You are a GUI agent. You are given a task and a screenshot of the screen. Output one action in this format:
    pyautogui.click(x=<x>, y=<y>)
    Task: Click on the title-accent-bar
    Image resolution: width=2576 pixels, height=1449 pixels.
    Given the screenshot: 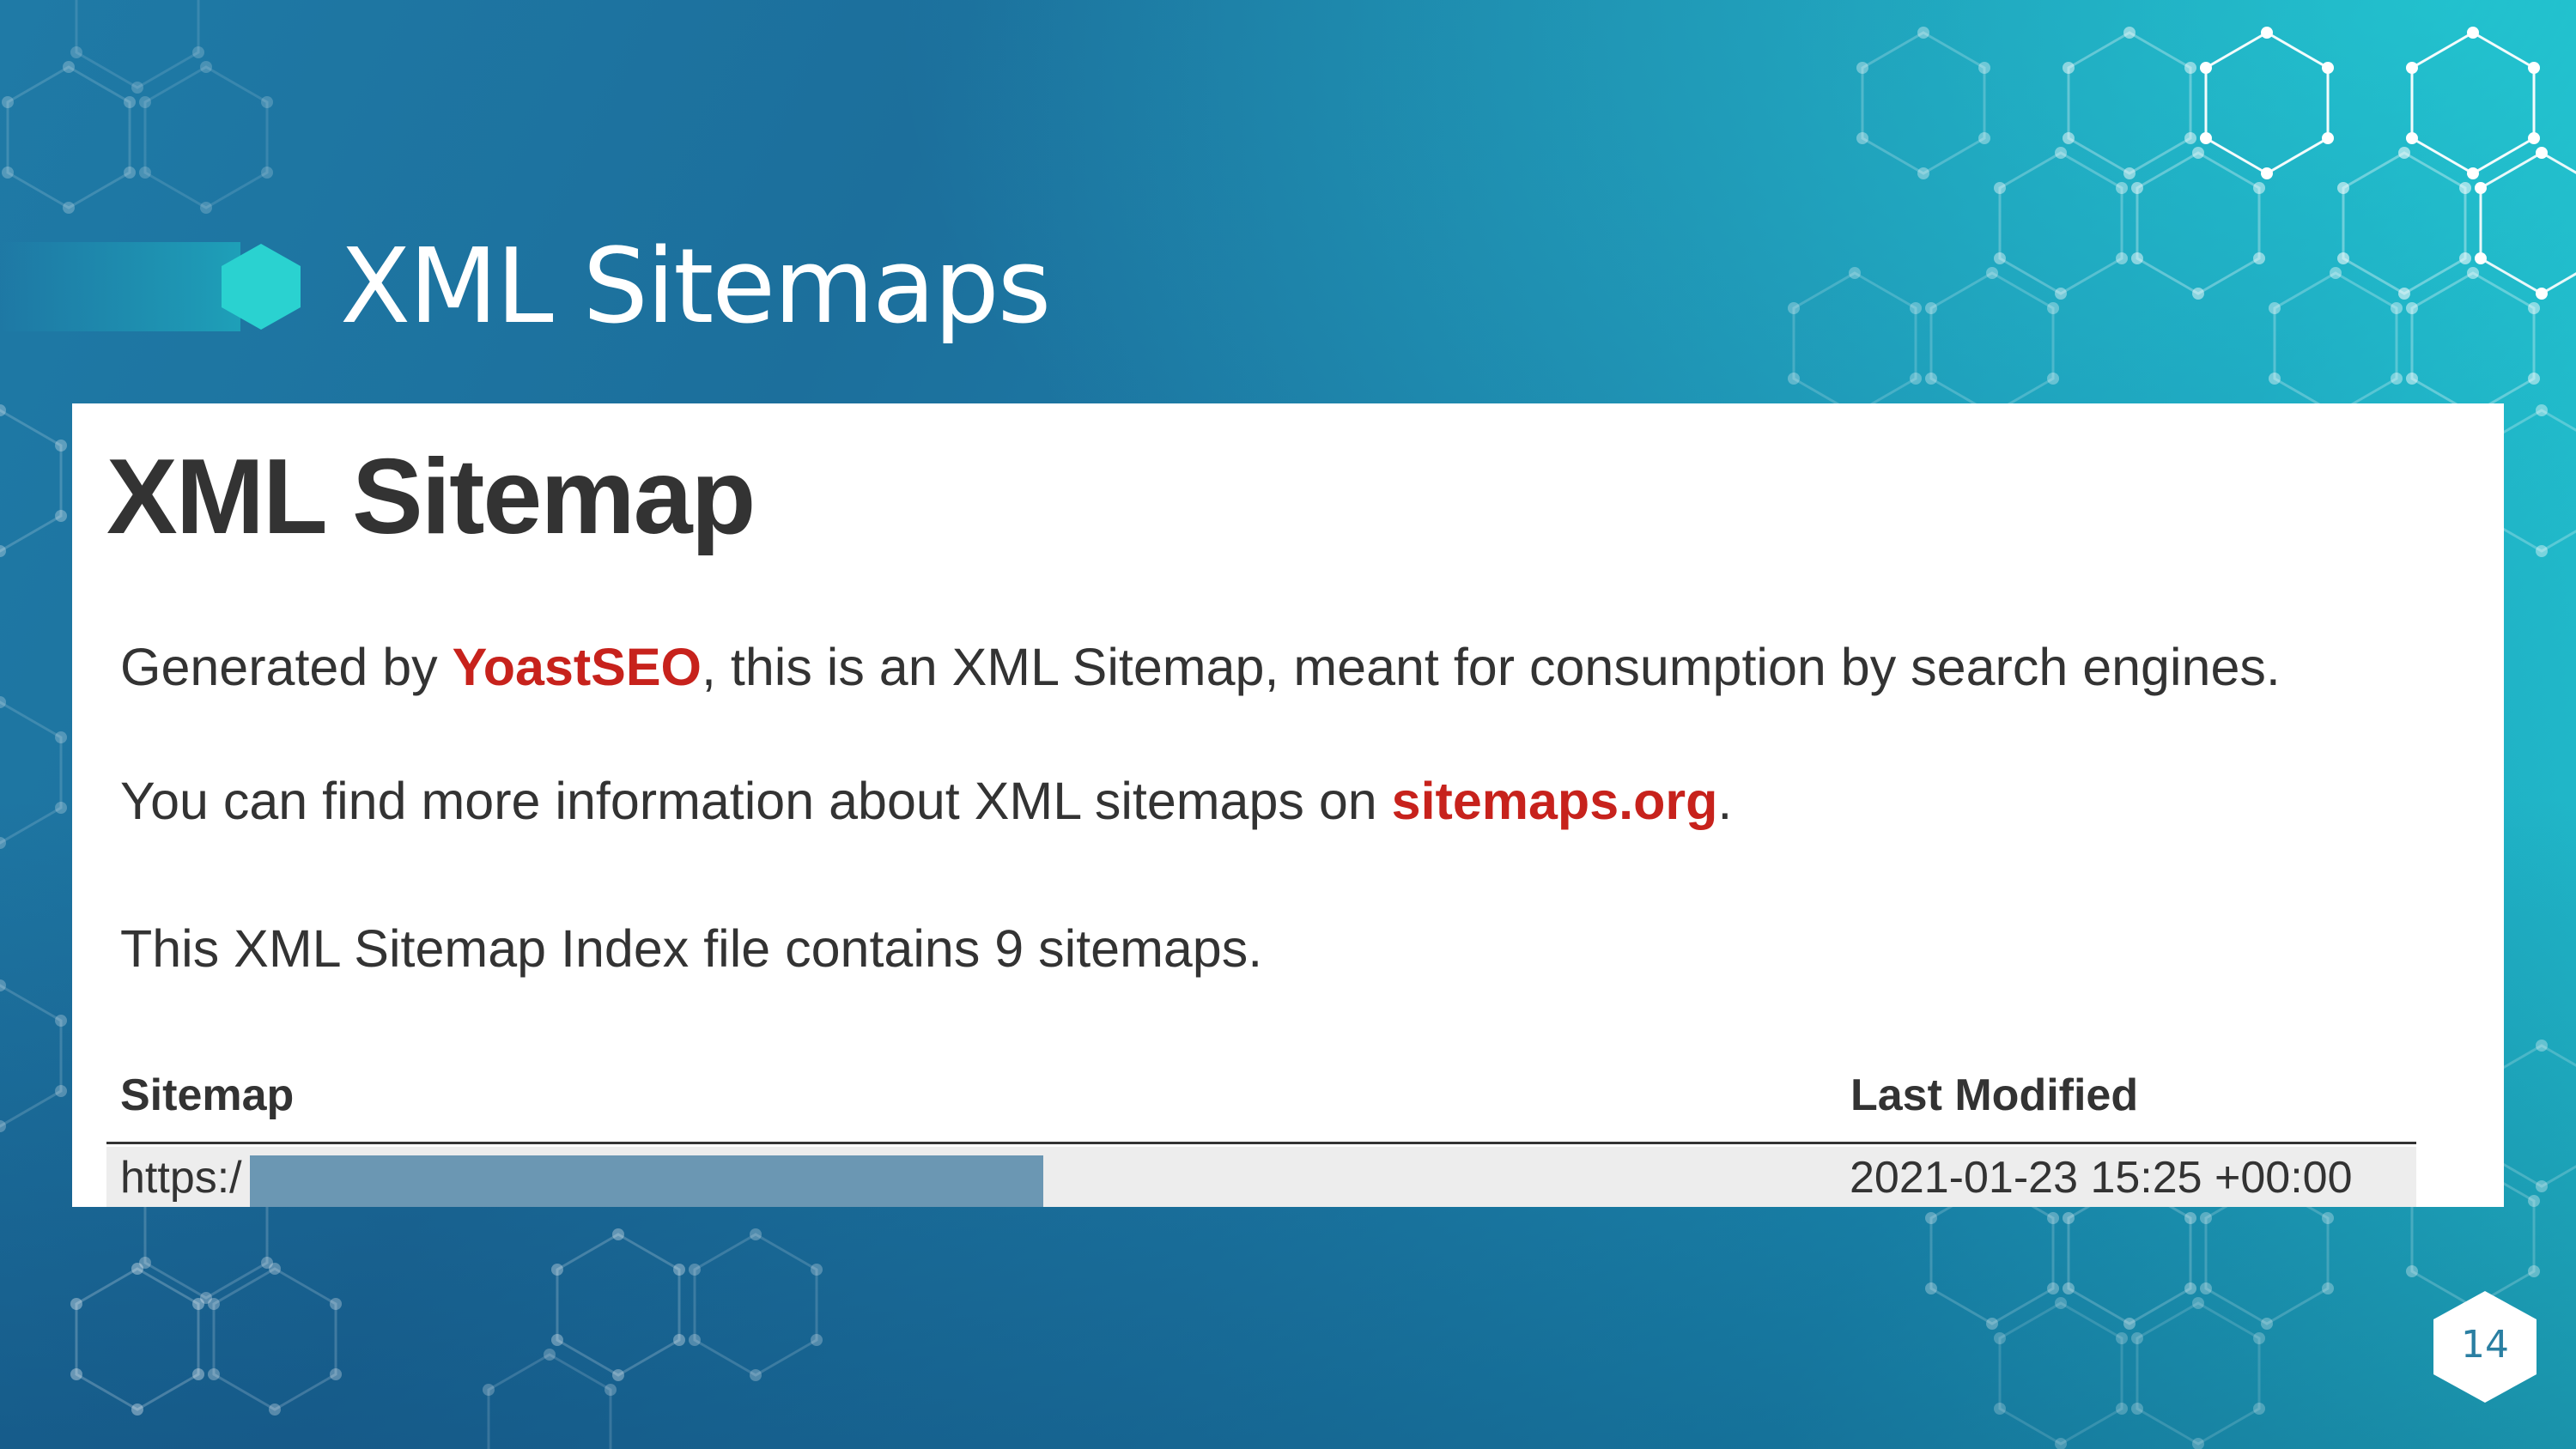 What is the action you would take?
    pyautogui.click(x=120, y=286)
    